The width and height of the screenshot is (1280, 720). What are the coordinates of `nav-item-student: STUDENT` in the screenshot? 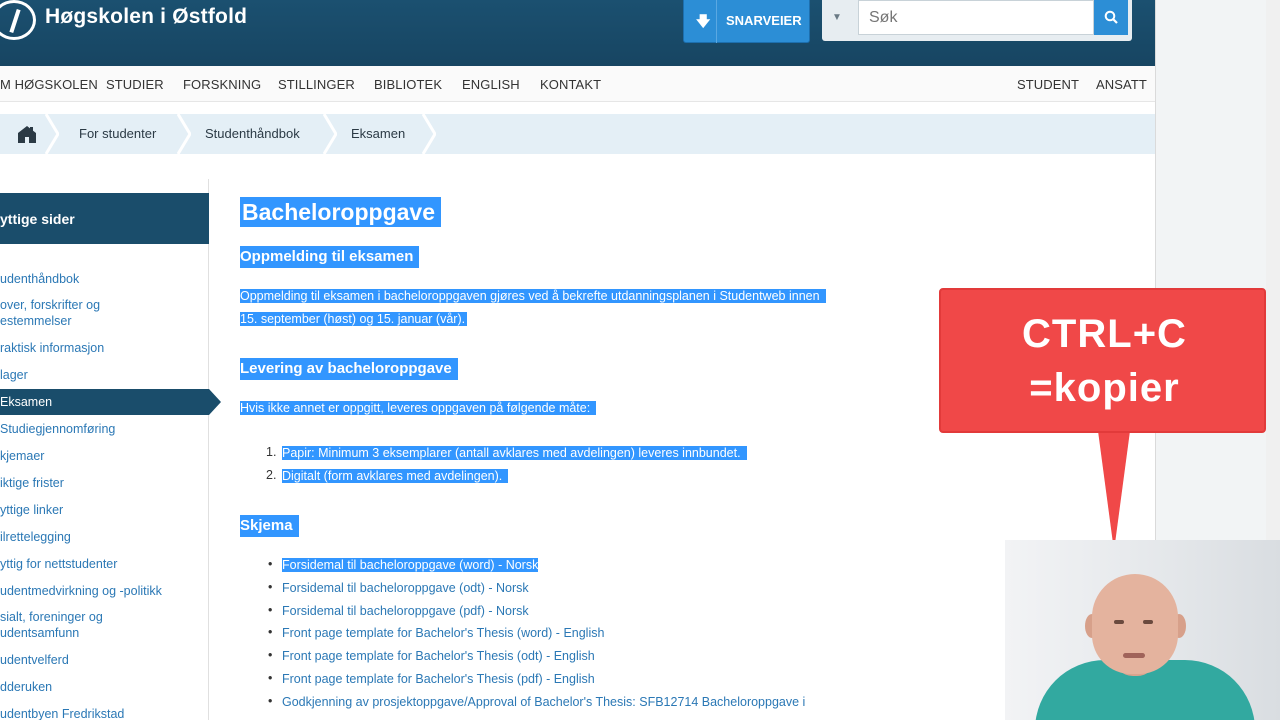 It's located at (1048, 84).